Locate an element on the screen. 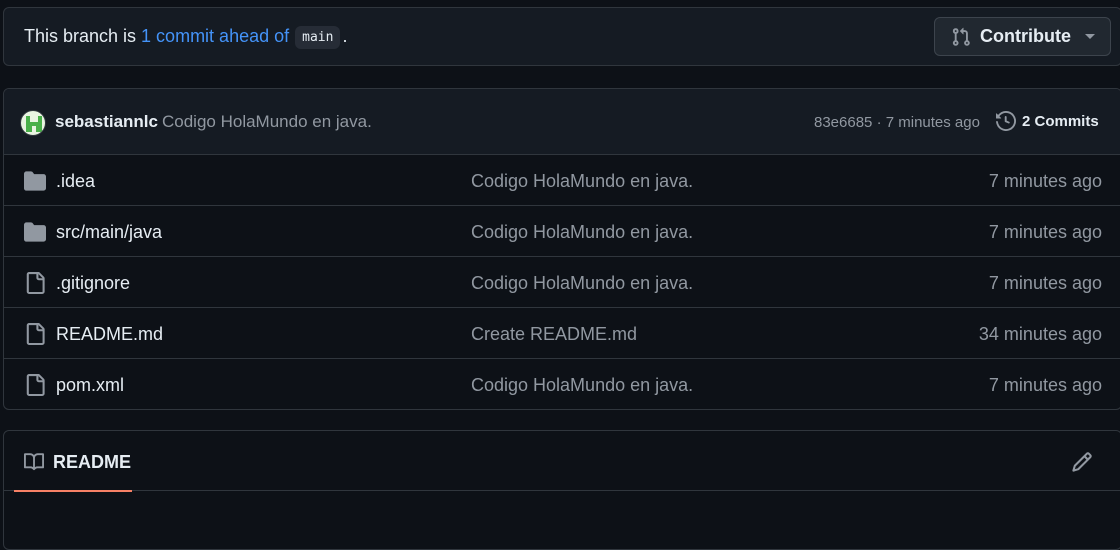 This screenshot has height=550, width=1120. commits-count-label: 2 Commits is located at coordinates (1060, 121).